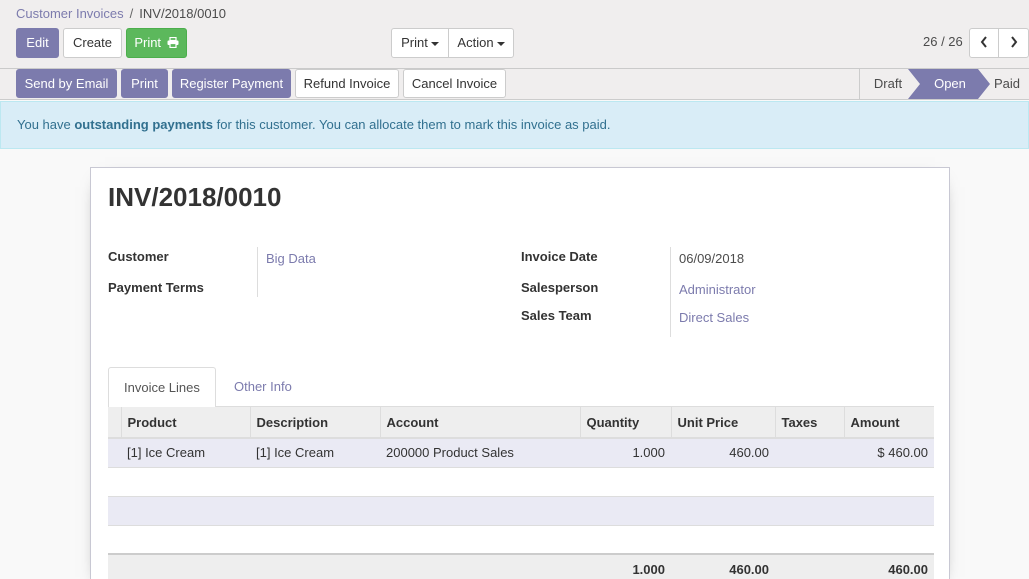 This screenshot has height=579, width=1029. What do you see at coordinates (723, 566) in the screenshot?
I see `total-unit-price: 460.00` at bounding box center [723, 566].